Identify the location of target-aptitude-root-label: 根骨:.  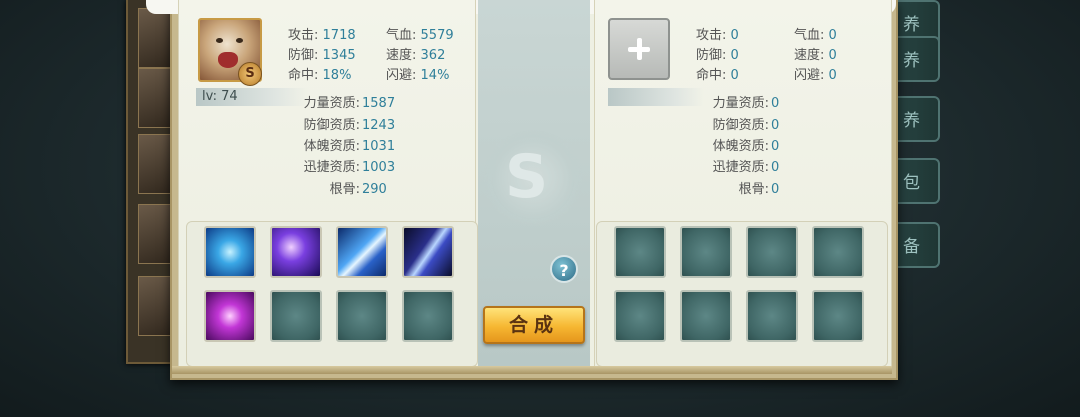
(753, 189).